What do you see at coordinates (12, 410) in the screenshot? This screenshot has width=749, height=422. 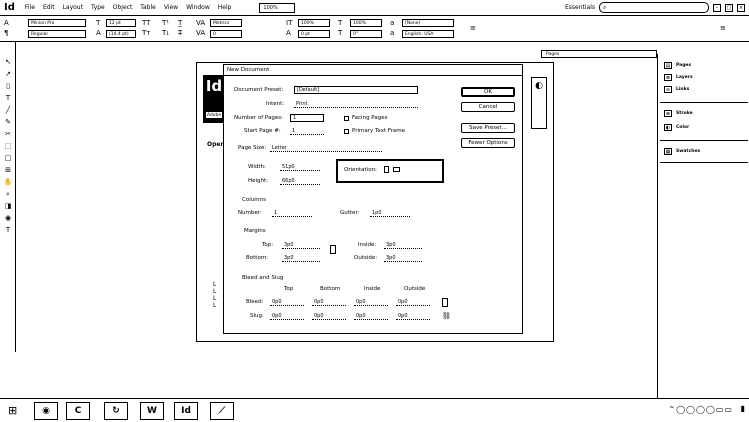 I see `start-button-icon: ⊞` at bounding box center [12, 410].